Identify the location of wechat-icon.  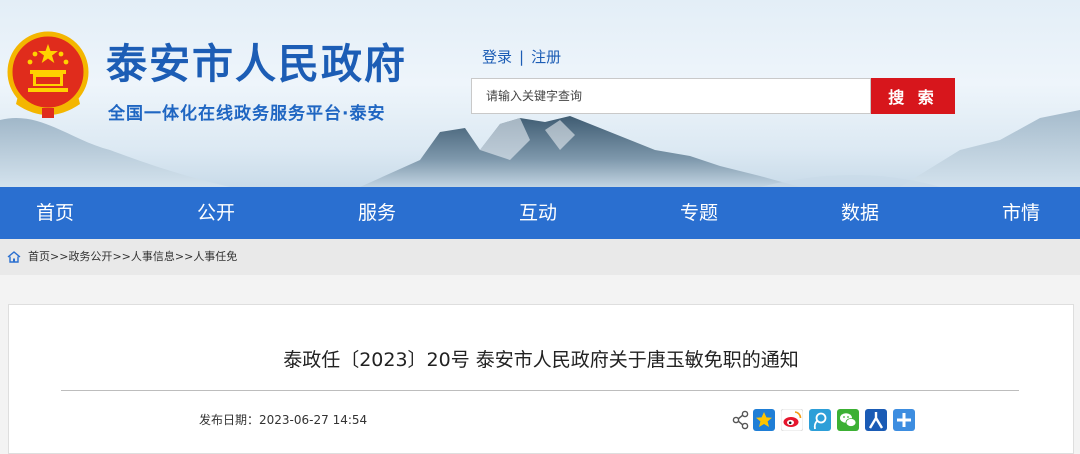
(848, 420).